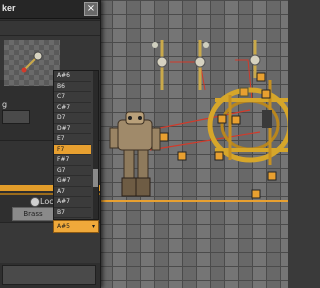 The height and width of the screenshot is (288, 320). What do you see at coordinates (63, 226) in the screenshot?
I see `note-select-value: A#5` at bounding box center [63, 226].